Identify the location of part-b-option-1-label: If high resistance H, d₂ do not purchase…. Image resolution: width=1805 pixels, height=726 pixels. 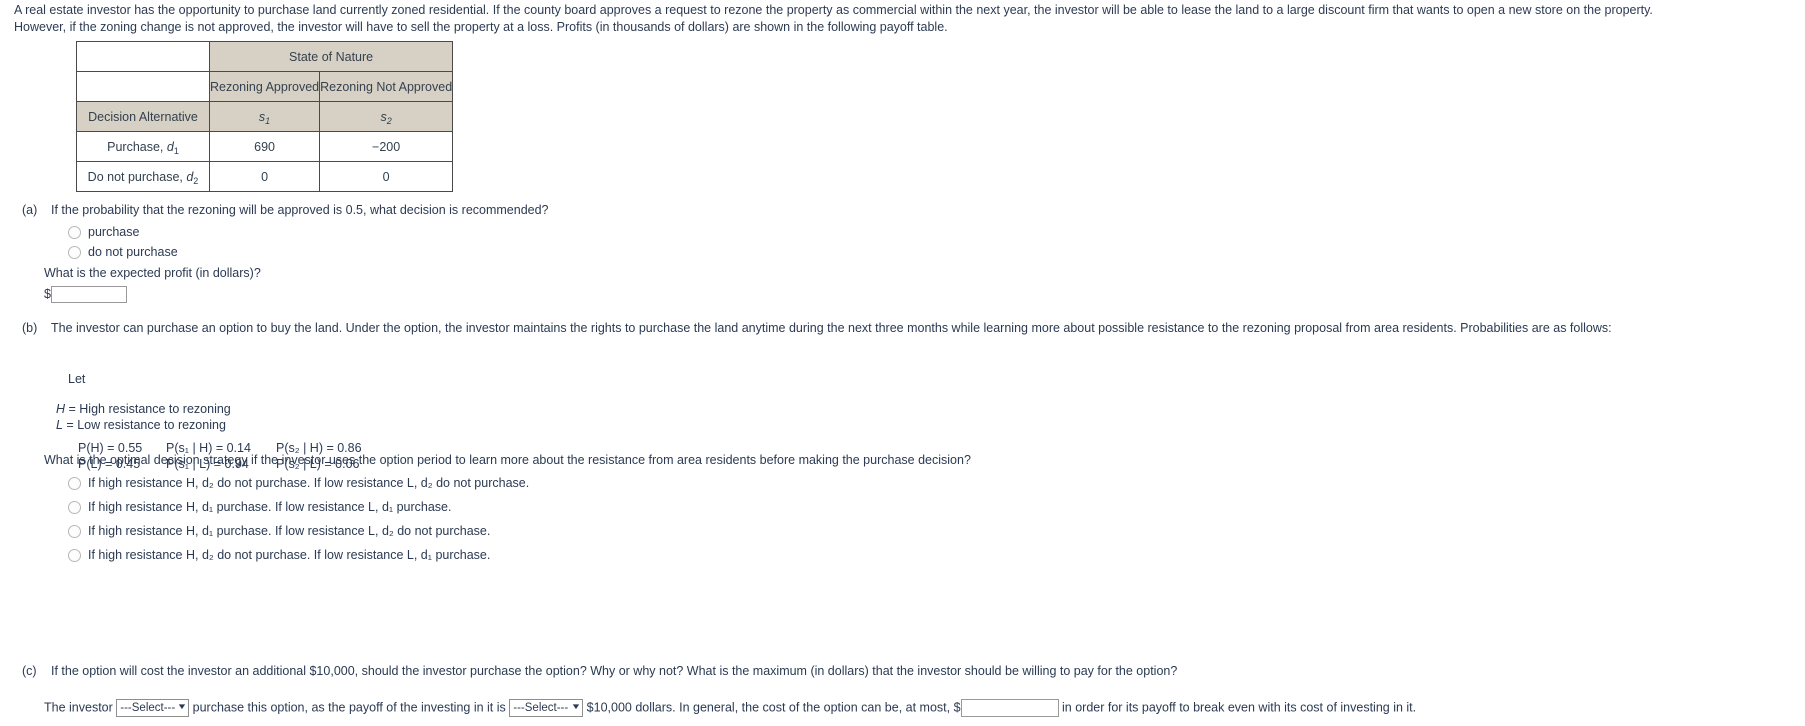
(309, 483).